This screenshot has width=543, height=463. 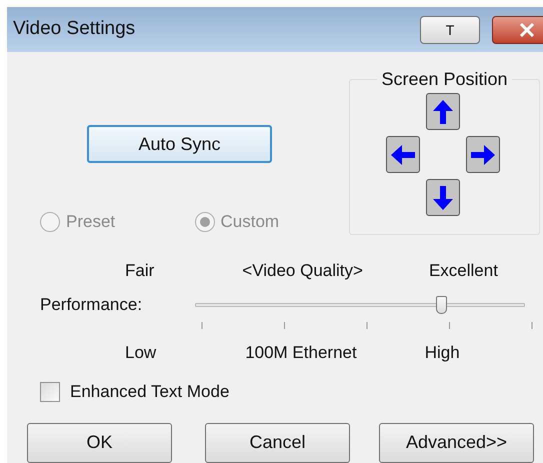 I want to click on arrow-right-icon, so click(x=483, y=155).